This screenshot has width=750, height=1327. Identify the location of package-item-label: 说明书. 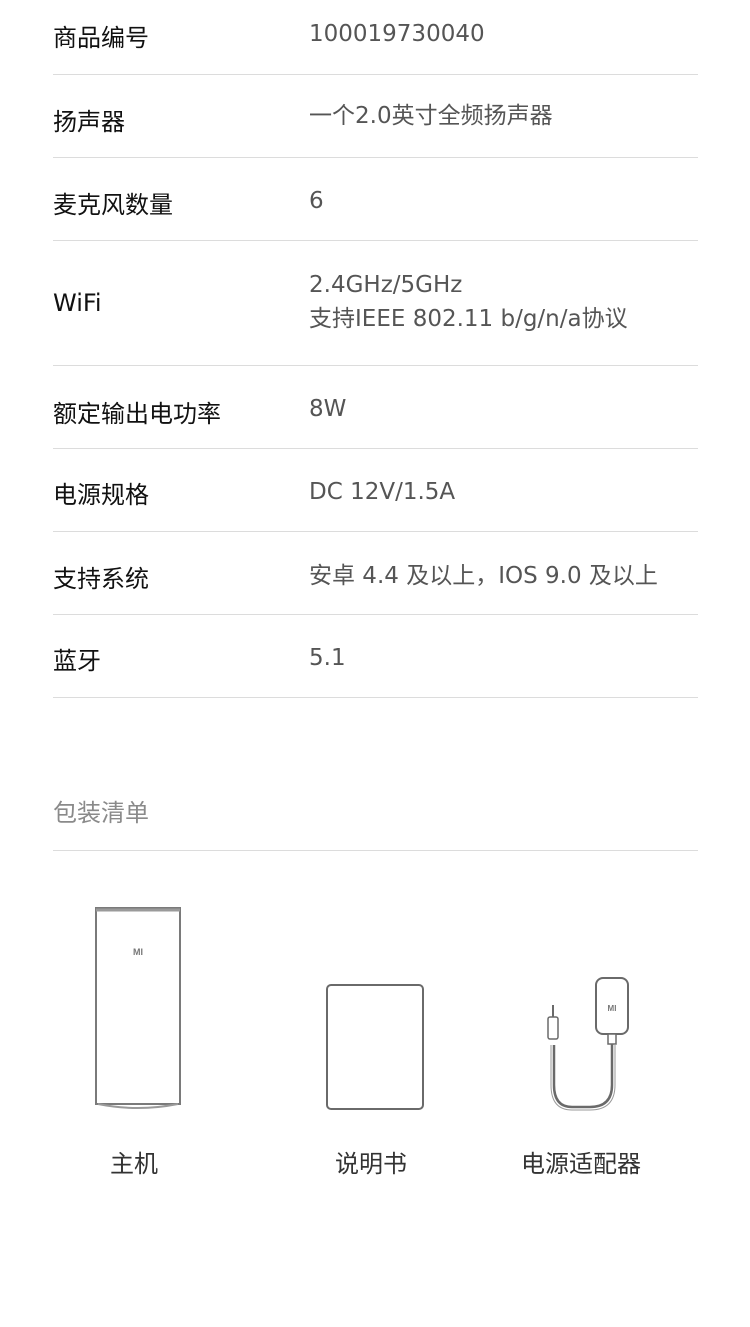
(371, 1164).